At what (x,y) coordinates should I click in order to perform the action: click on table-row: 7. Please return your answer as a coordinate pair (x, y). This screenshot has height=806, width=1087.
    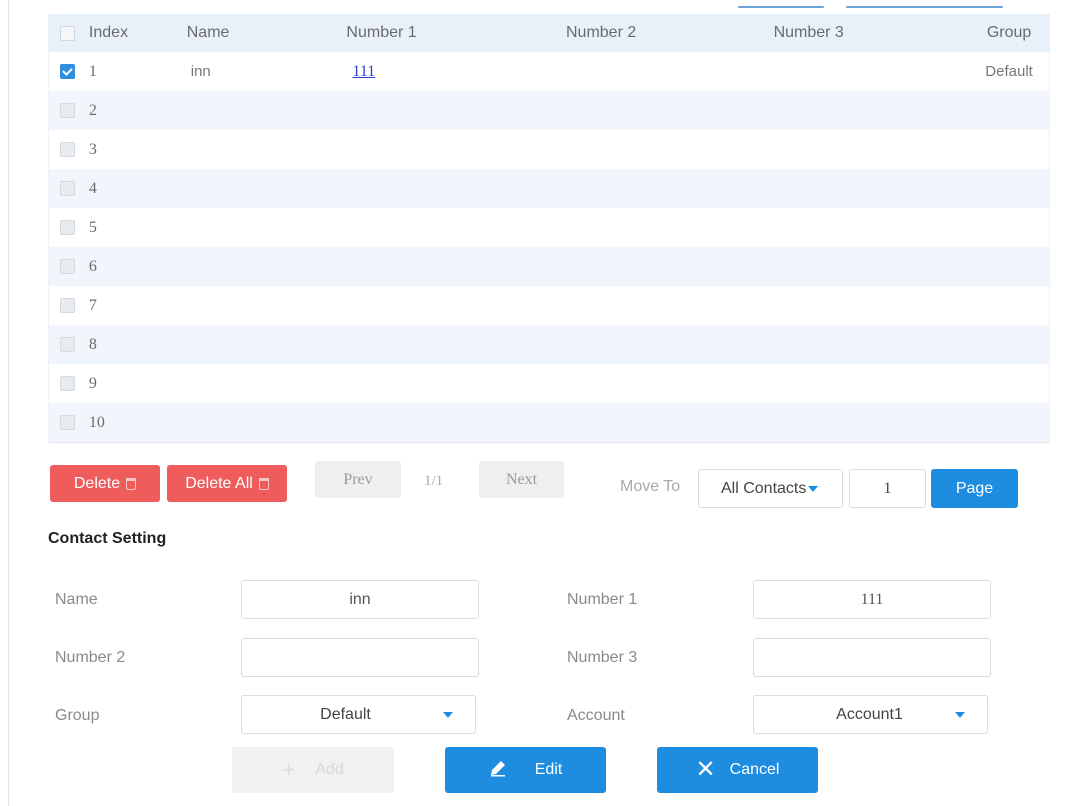
    Looking at the image, I should click on (549, 305).